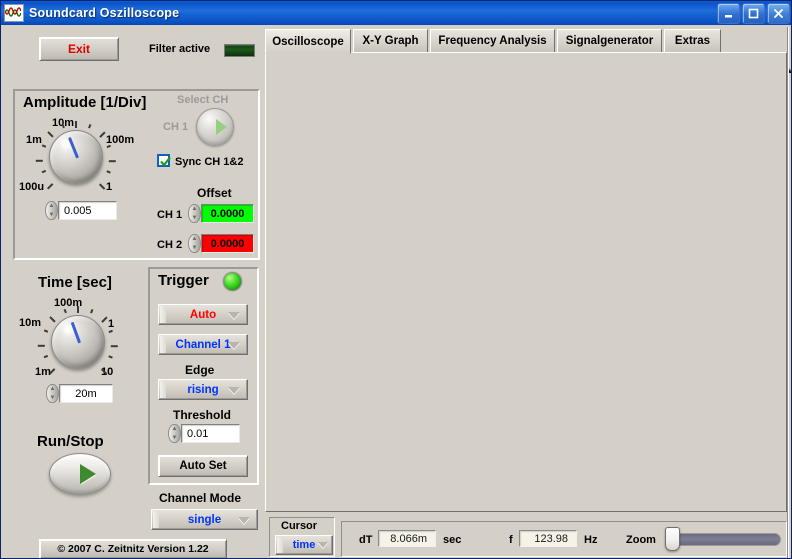  I want to click on select-ch-knob, so click(215, 127).